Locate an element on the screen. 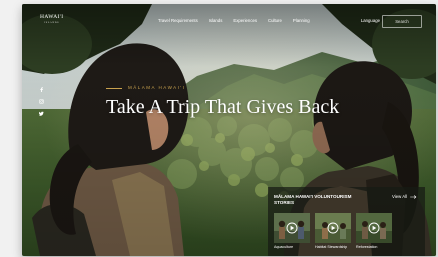 The image size is (438, 257). nav-link-culture: Culture is located at coordinates (275, 20).